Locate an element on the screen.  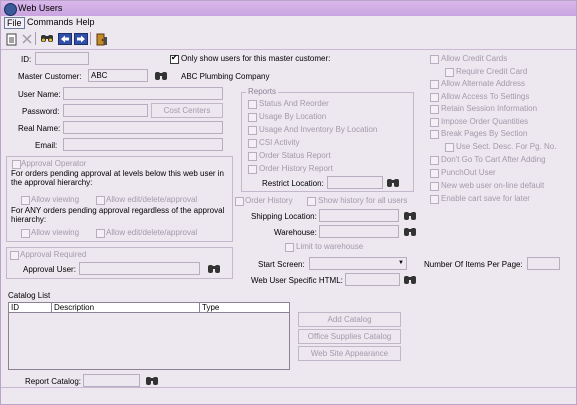
order-history-checkbox is located at coordinates (239, 201).